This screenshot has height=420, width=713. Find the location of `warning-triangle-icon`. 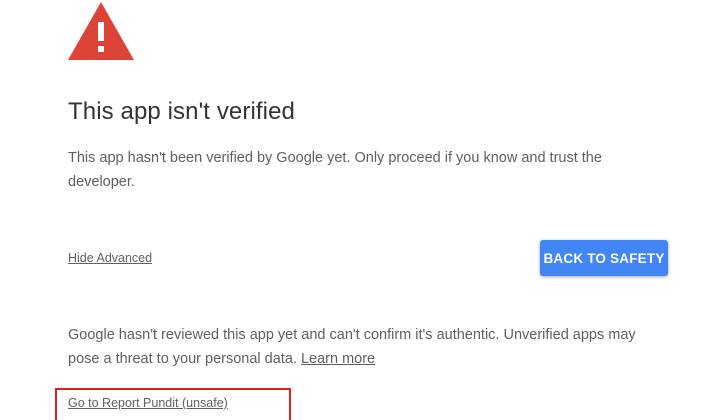

warning-triangle-icon is located at coordinates (101, 31).